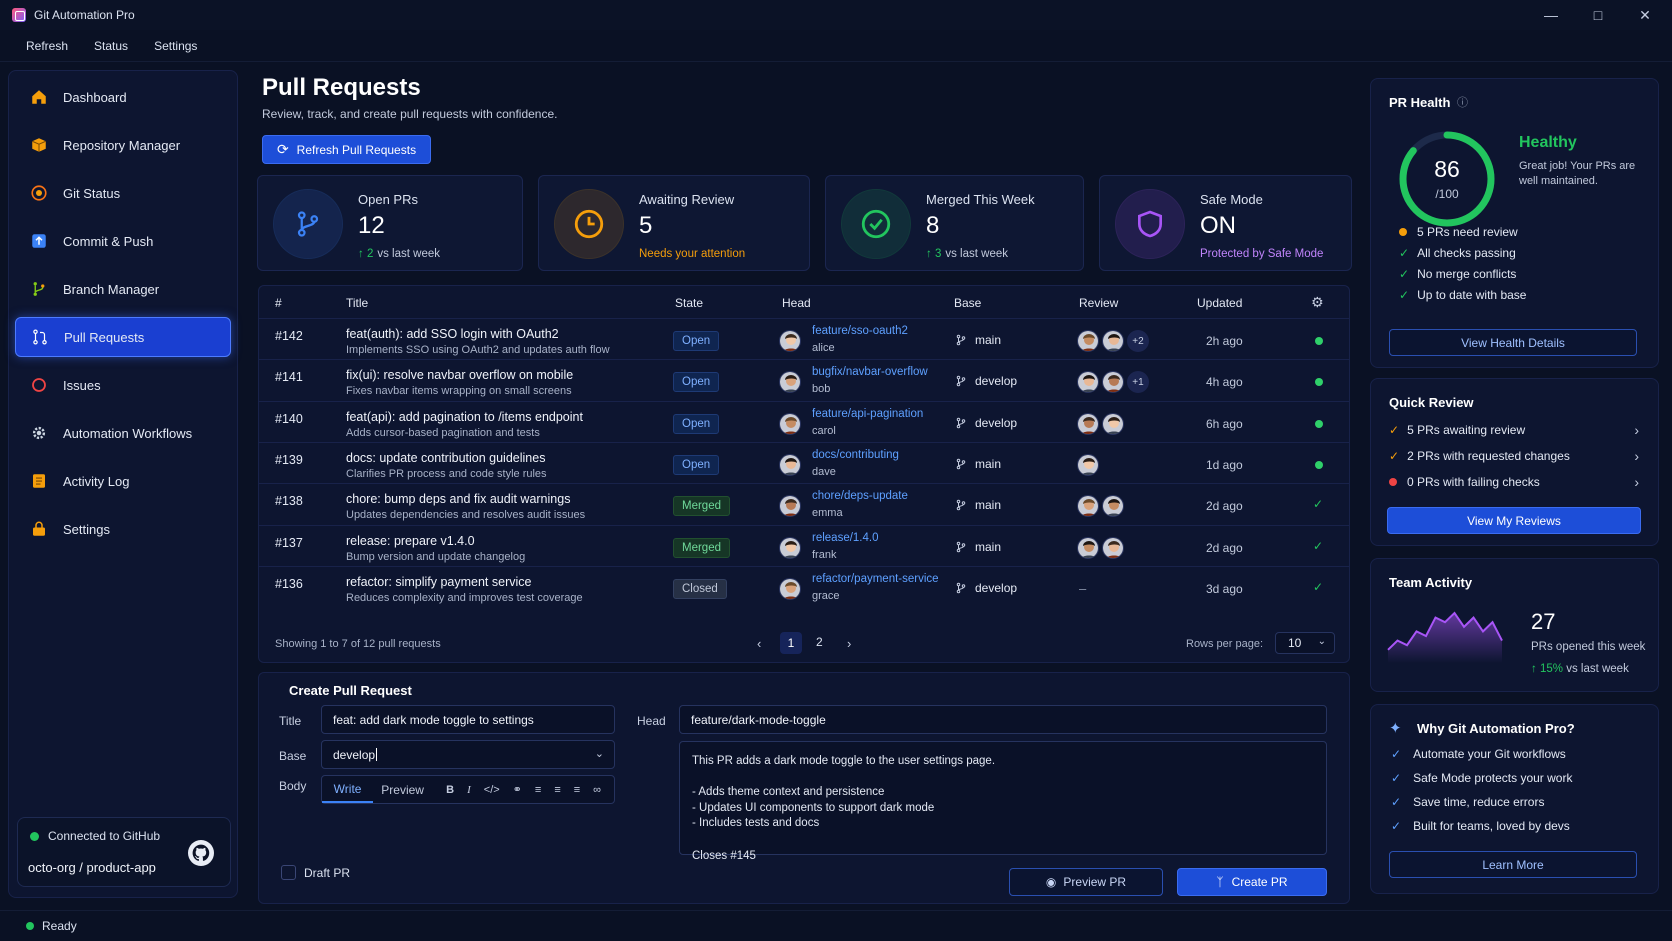 The width and height of the screenshot is (1672, 941). I want to click on tab-preview: Preview, so click(402, 790).